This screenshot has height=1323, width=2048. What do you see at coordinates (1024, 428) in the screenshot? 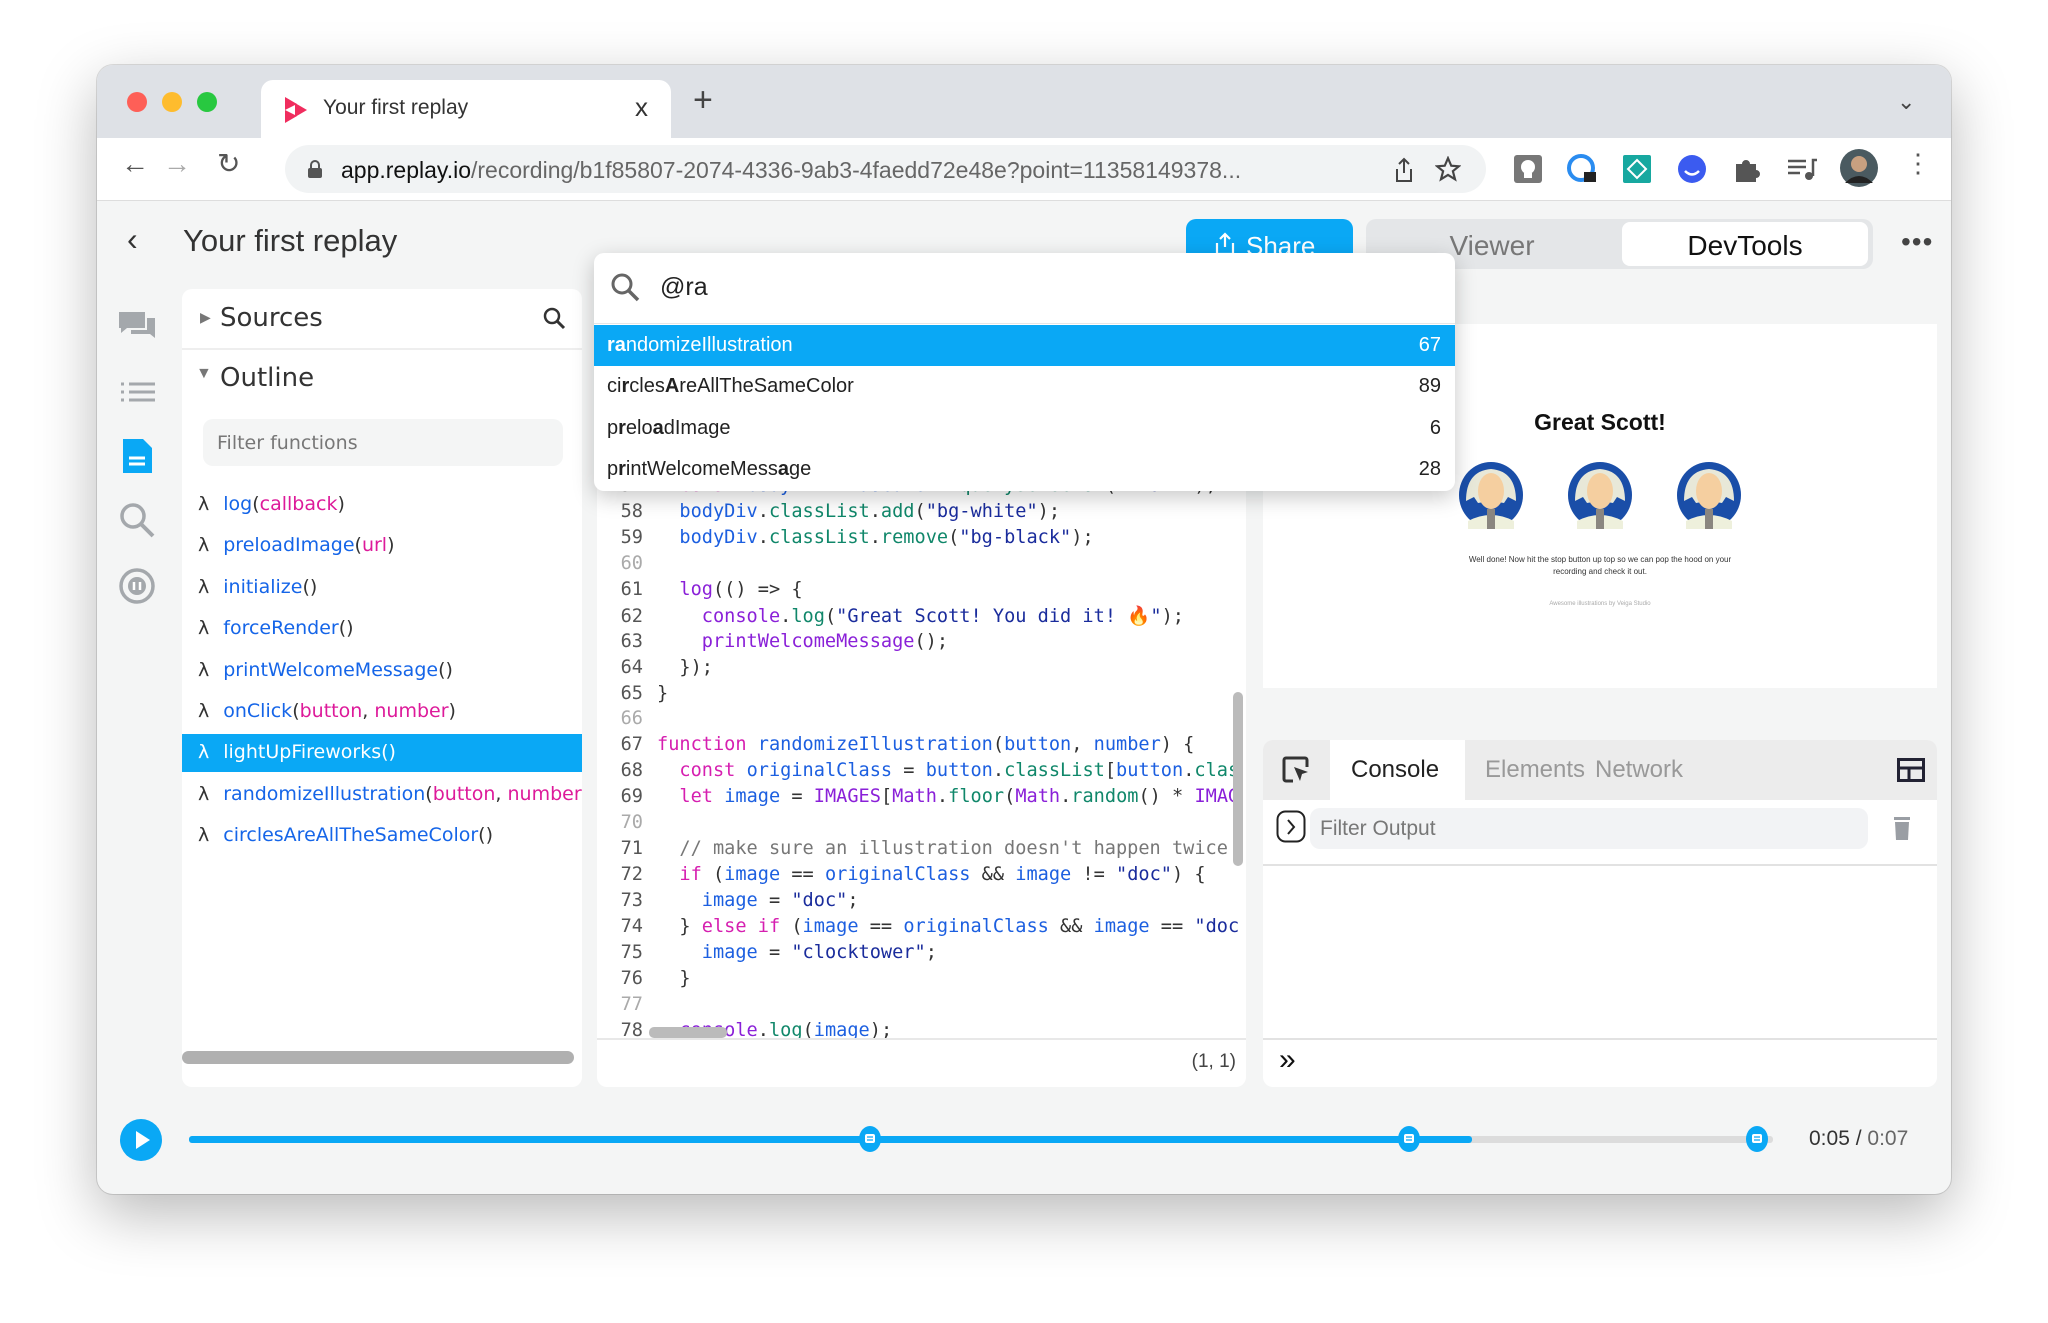
I see `search-result: preloadImage 6` at bounding box center [1024, 428].